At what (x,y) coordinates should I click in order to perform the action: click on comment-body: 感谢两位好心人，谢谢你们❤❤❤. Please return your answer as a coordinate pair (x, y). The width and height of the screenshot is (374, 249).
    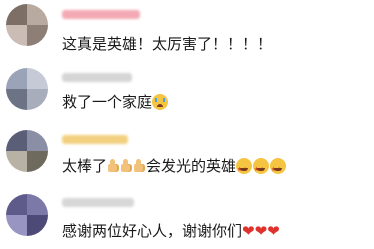
    Looking at the image, I should click on (171, 231).